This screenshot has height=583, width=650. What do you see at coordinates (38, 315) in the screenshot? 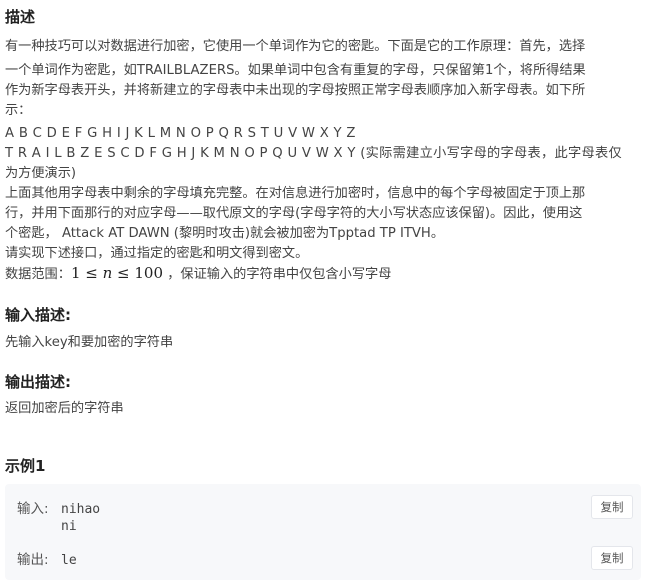
I see `input-desc-title: 输入描述:` at bounding box center [38, 315].